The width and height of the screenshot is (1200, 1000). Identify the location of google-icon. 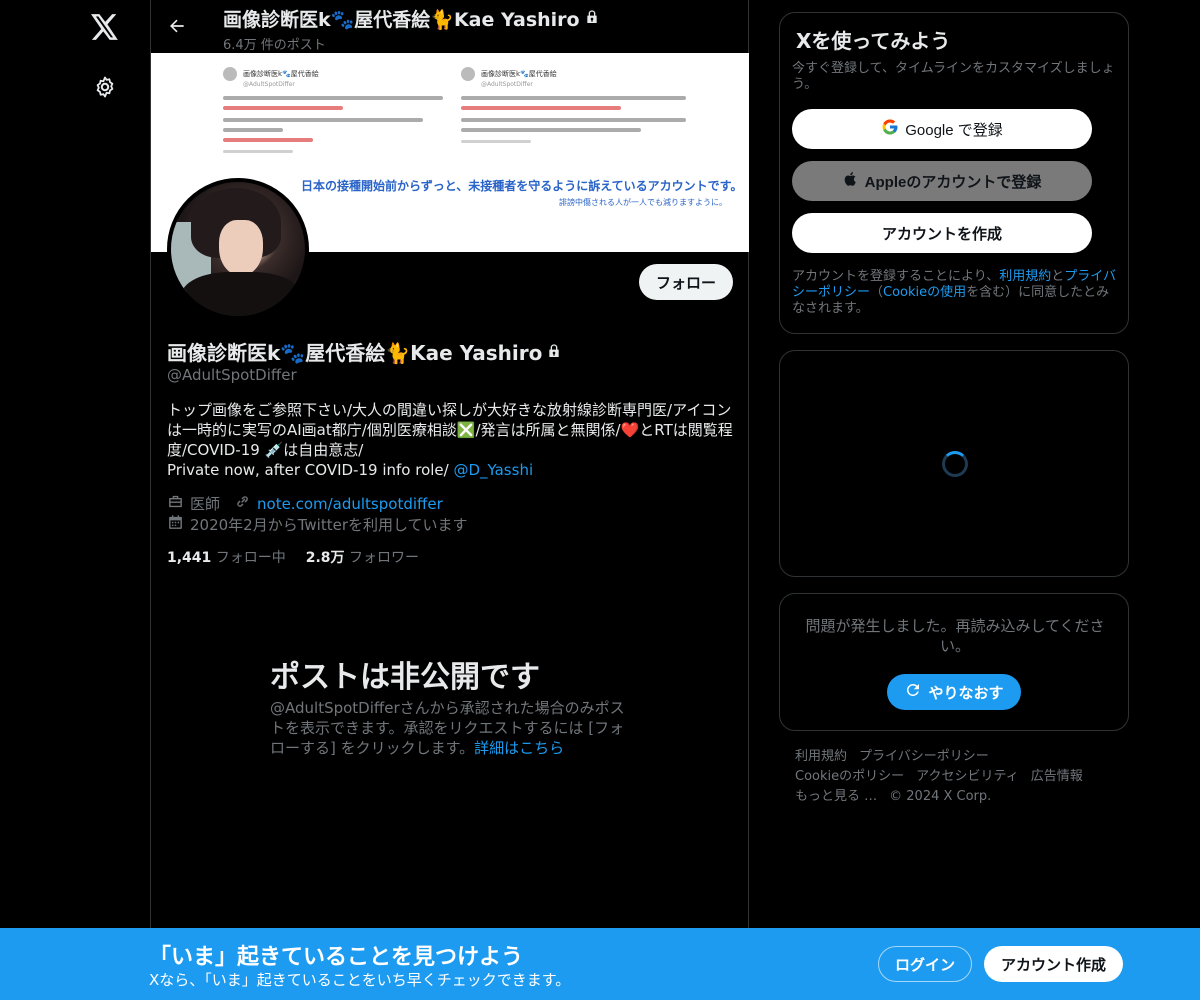
(890, 129).